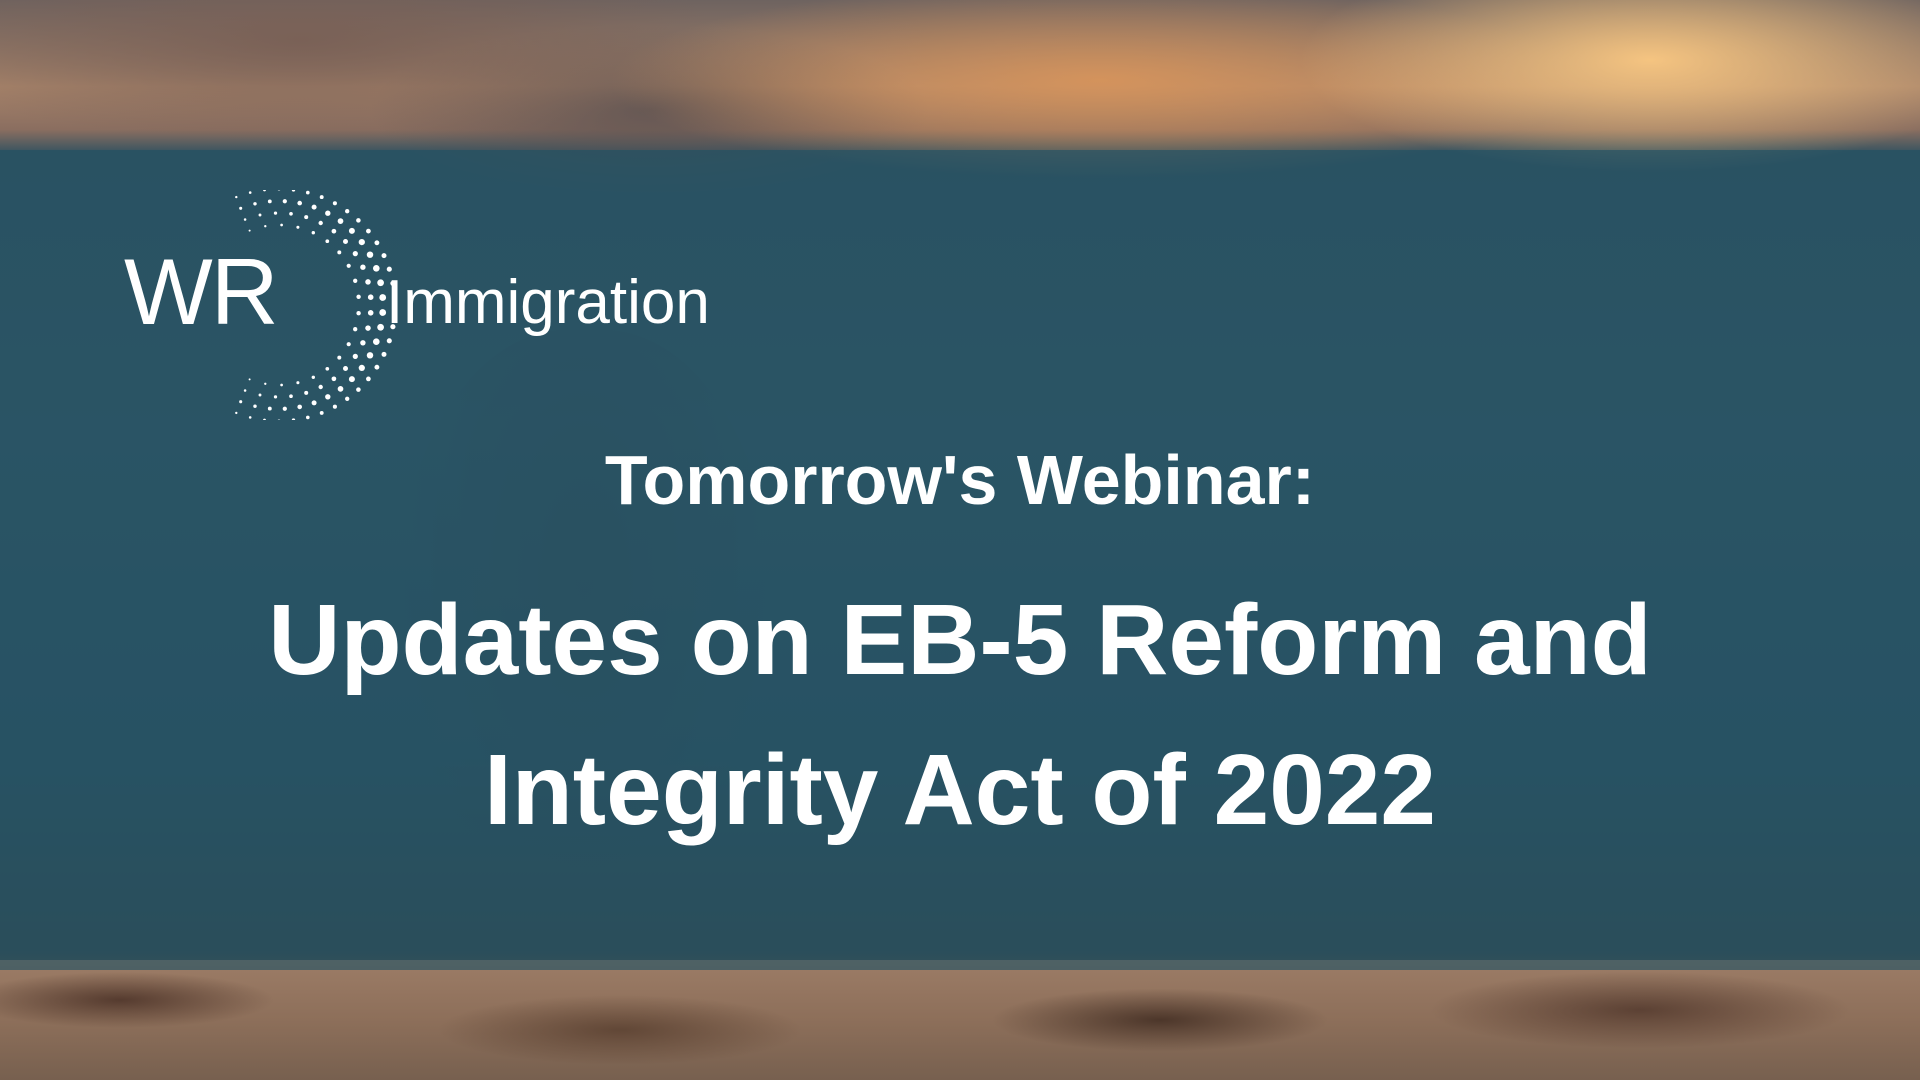 The height and width of the screenshot is (1080, 1920). Describe the element at coordinates (201, 291) in the screenshot. I see `logo-mark: WR` at that location.